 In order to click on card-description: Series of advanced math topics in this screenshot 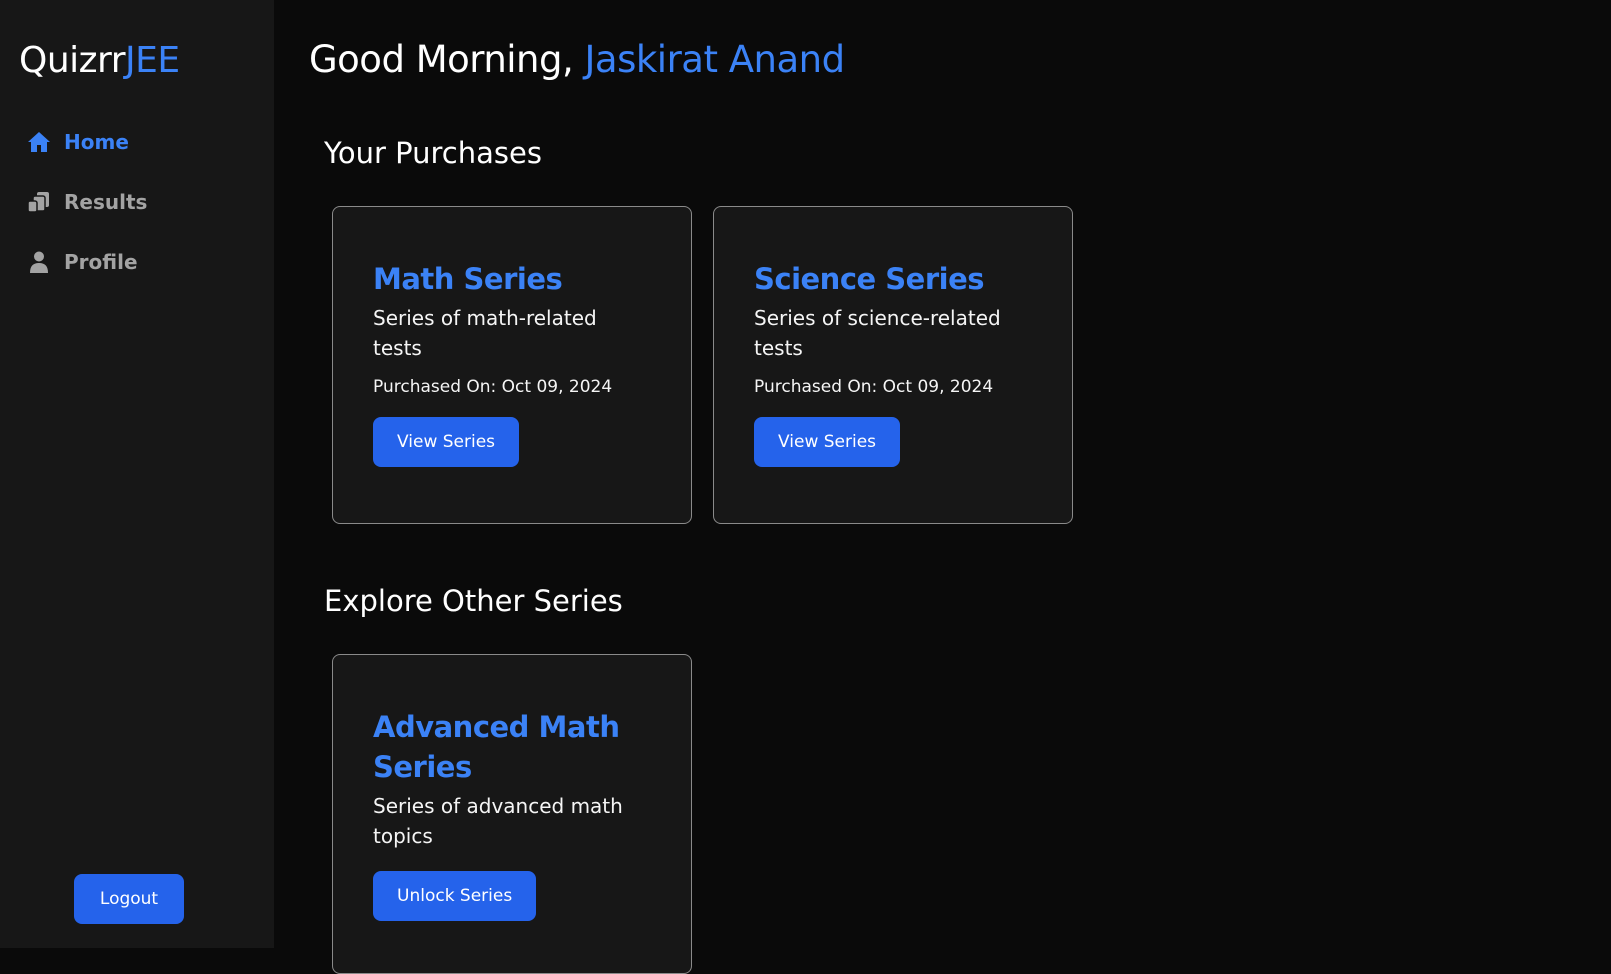, I will do `click(498, 821)`.